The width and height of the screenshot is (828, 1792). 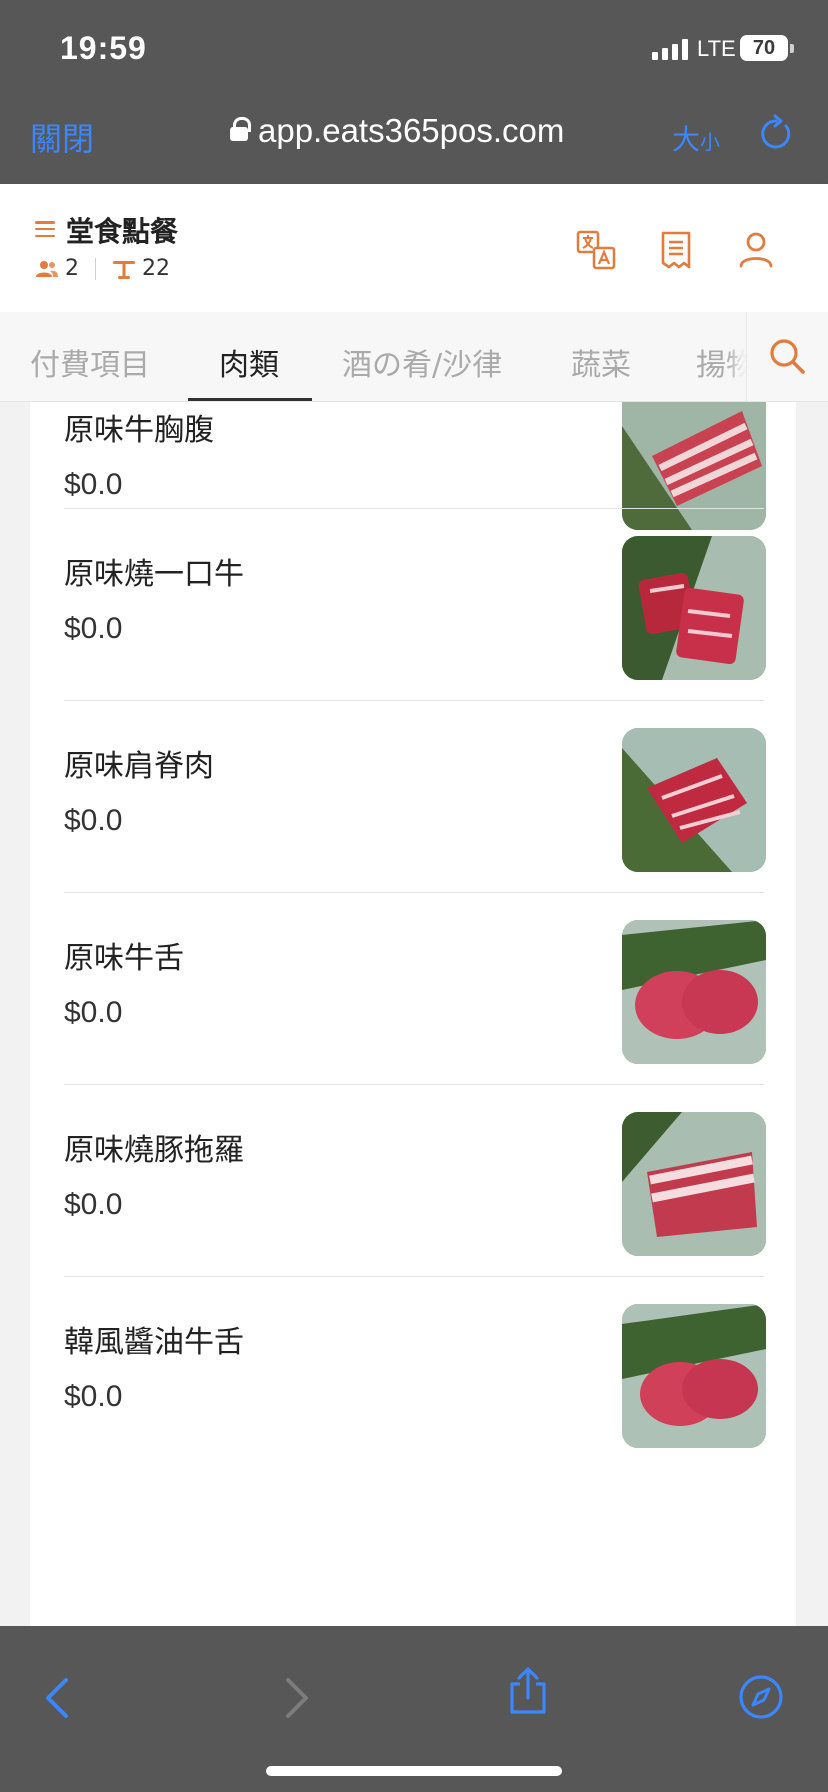 I want to click on category-tabs: 付費項目 肉類 酒の肴/沙律 蔬菜 揚物, so click(x=414, y=357).